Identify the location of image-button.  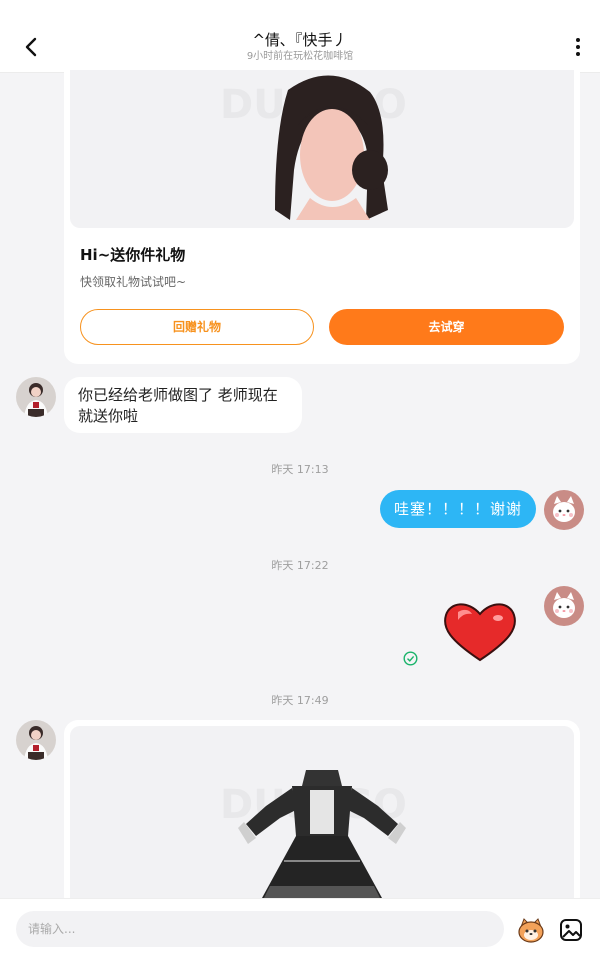
(571, 930).